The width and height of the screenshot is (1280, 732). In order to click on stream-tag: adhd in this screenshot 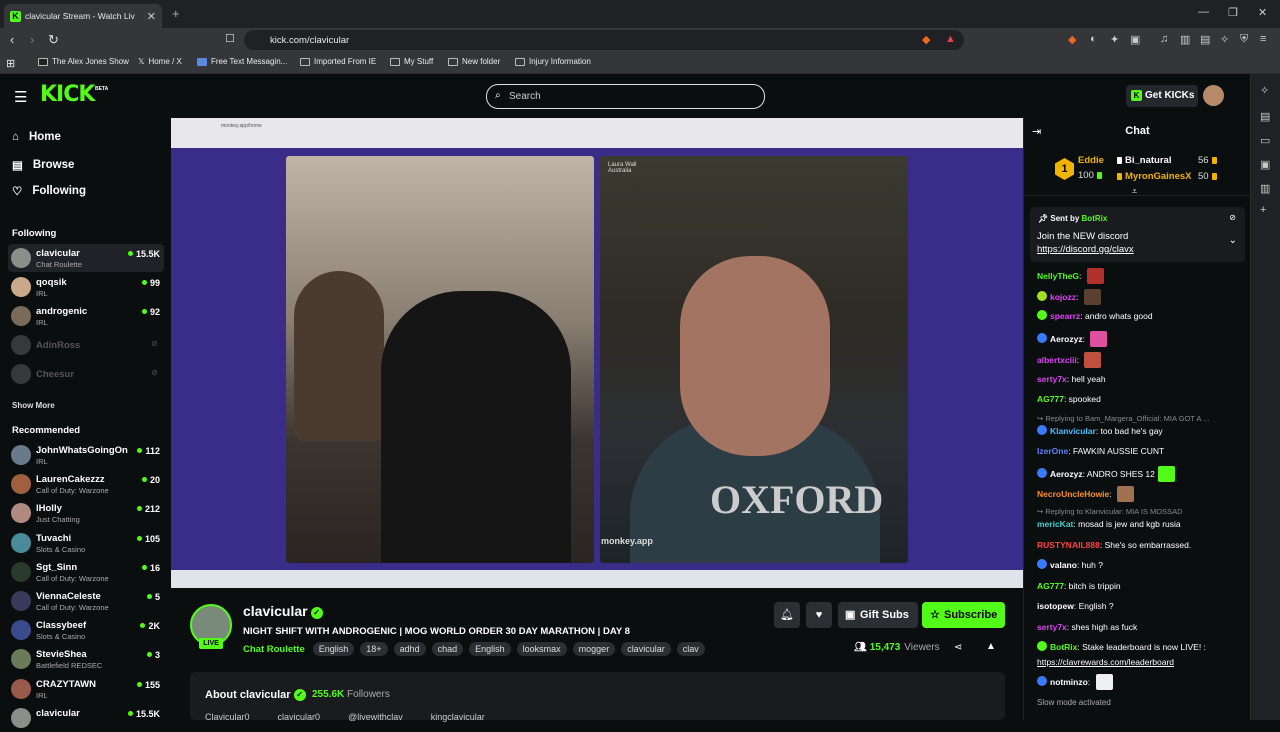, I will do `click(409, 649)`.